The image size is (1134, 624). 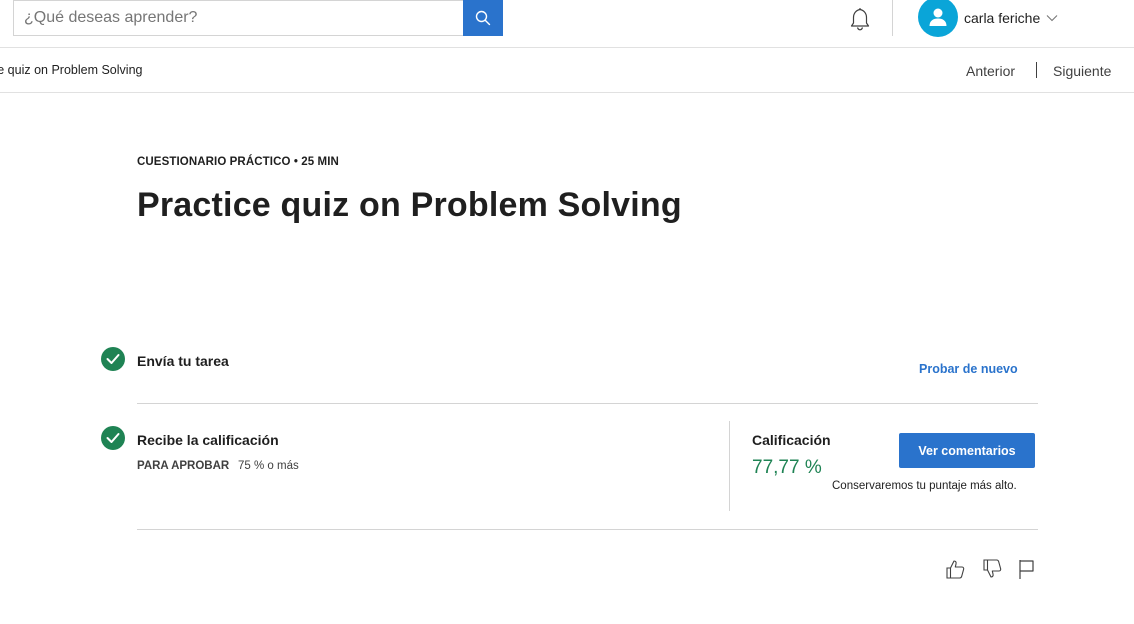 What do you see at coordinates (1026, 569) in the screenshot?
I see `flag-icon` at bounding box center [1026, 569].